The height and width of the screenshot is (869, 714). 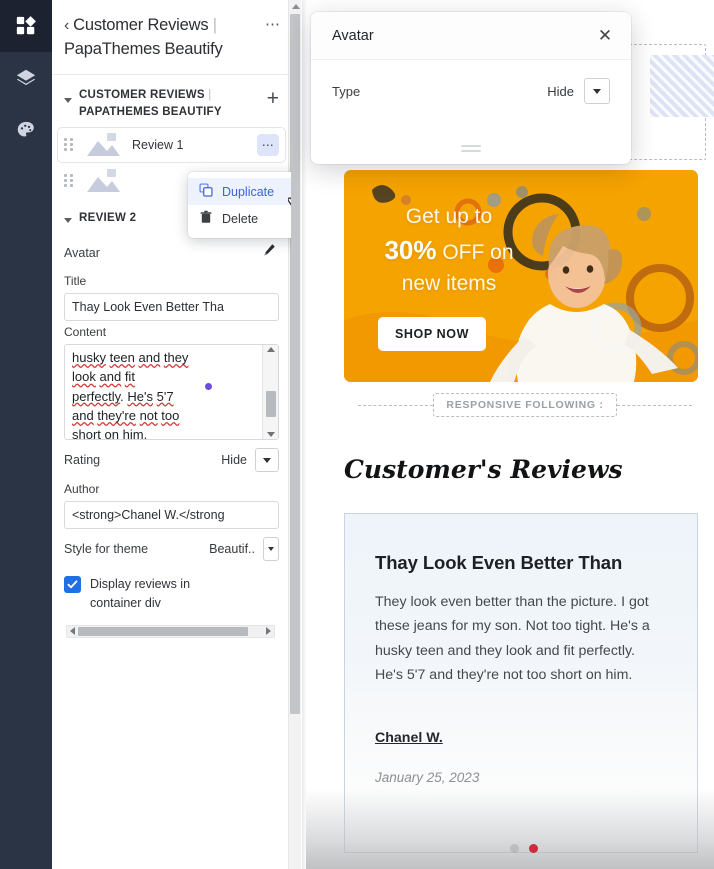 I want to click on section-label-line1: CUSTOMER REVIEWS, so click(x=142, y=94).